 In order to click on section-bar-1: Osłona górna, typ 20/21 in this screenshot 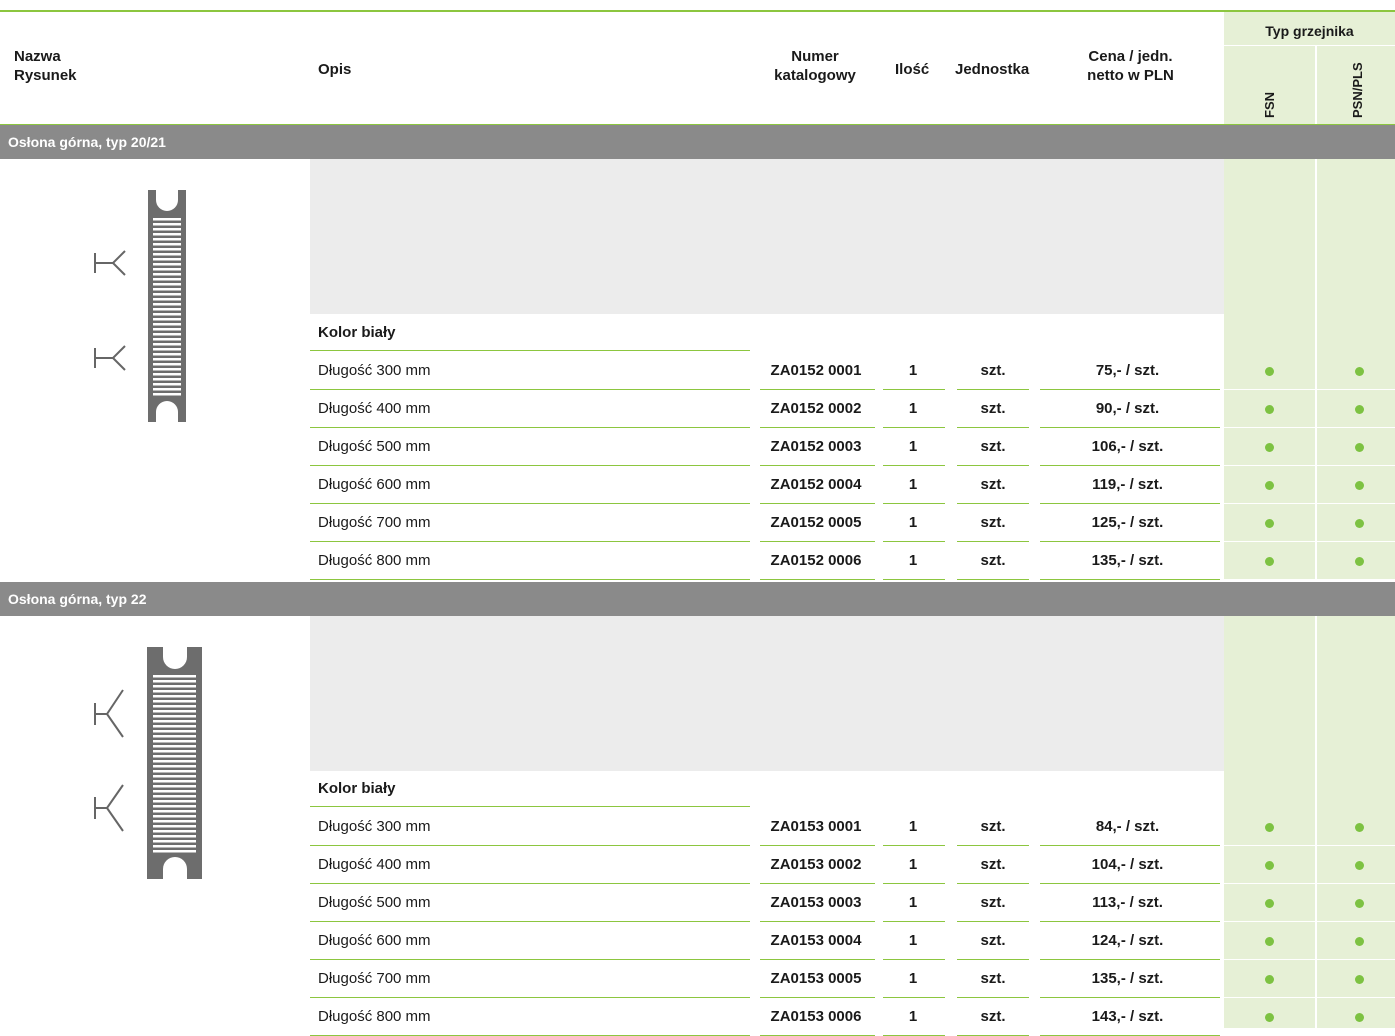, I will do `click(697, 142)`.